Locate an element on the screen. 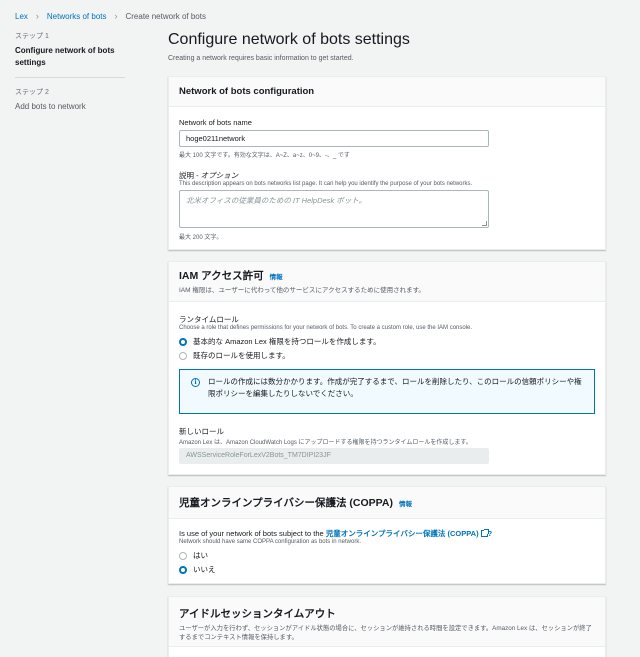 The image size is (640, 657). step-number: ステップ 1 is located at coordinates (32, 36).